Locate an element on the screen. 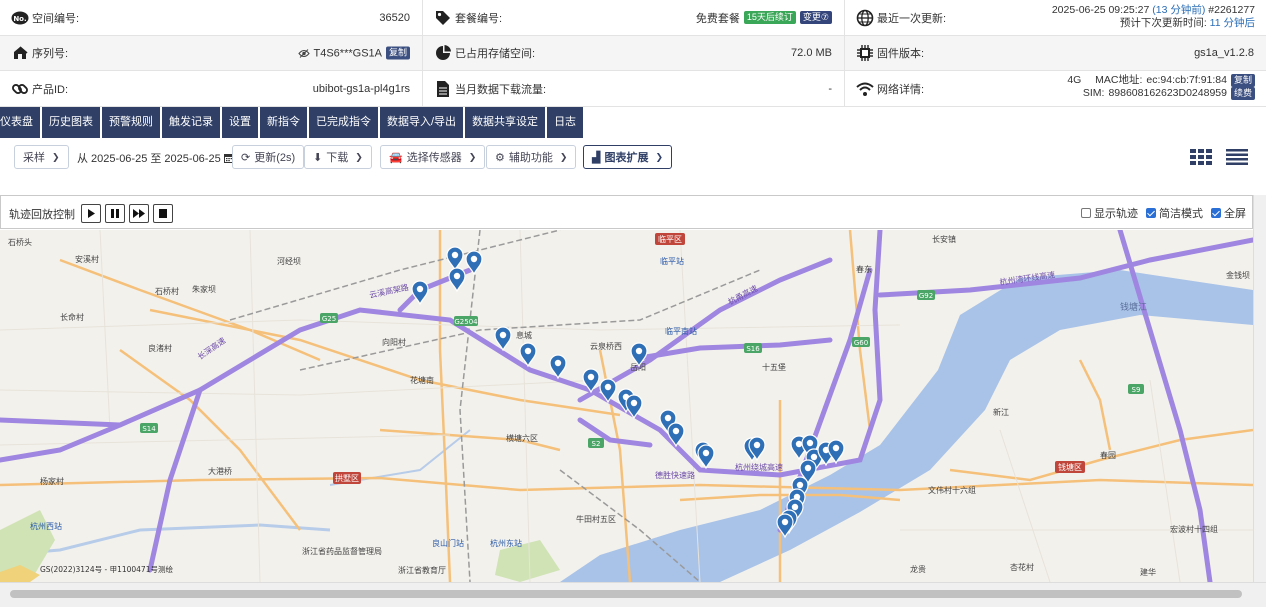 Image resolution: width=1266 pixels, height=607 pixels. play-button is located at coordinates (91, 213).